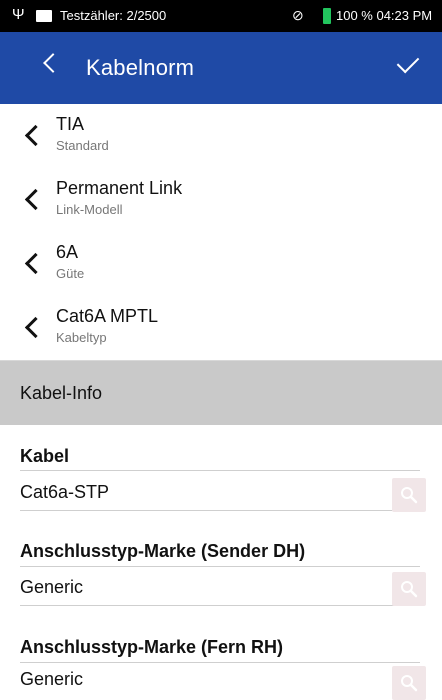 The height and width of the screenshot is (700, 442). What do you see at coordinates (82, 145) in the screenshot?
I see `setting-label: Standard` at bounding box center [82, 145].